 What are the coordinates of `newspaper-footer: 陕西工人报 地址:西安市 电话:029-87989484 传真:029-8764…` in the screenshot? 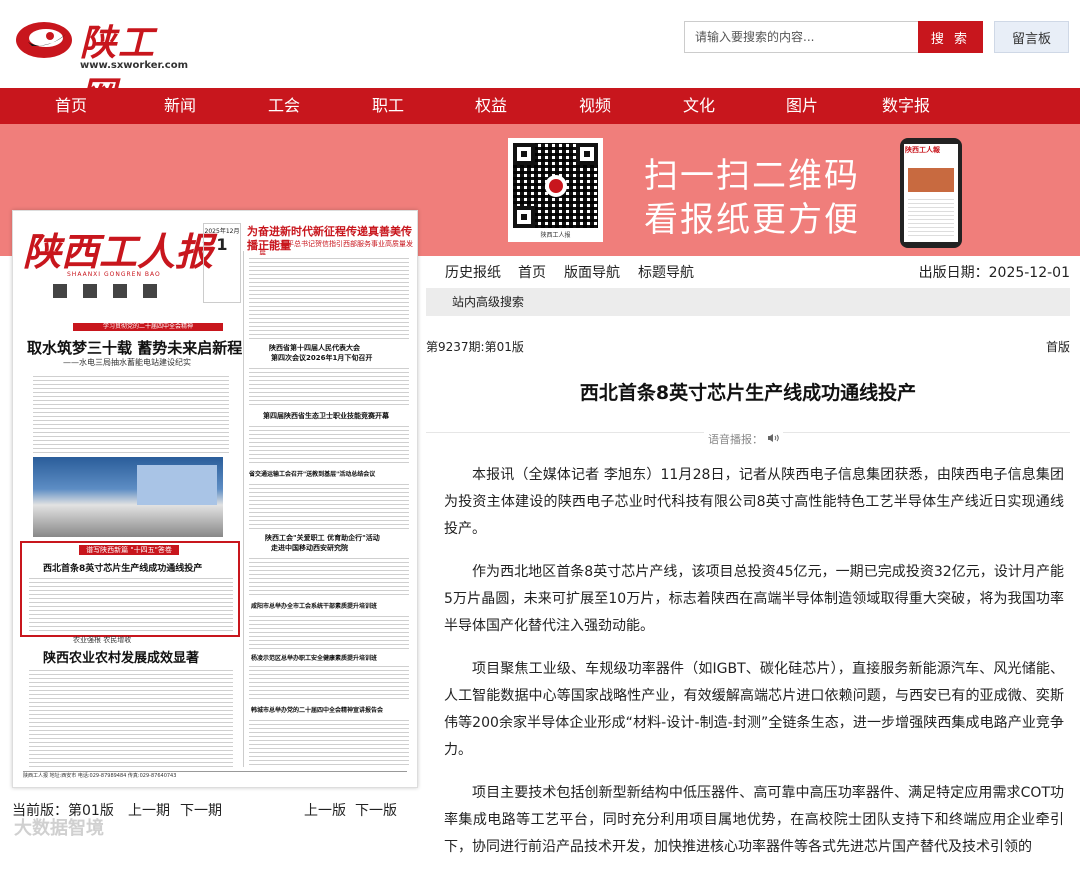 It's located at (215, 776).